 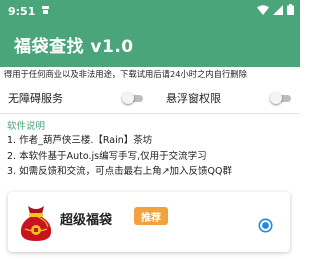 What do you see at coordinates (281, 98) in the screenshot?
I see `floating-window-switch` at bounding box center [281, 98].